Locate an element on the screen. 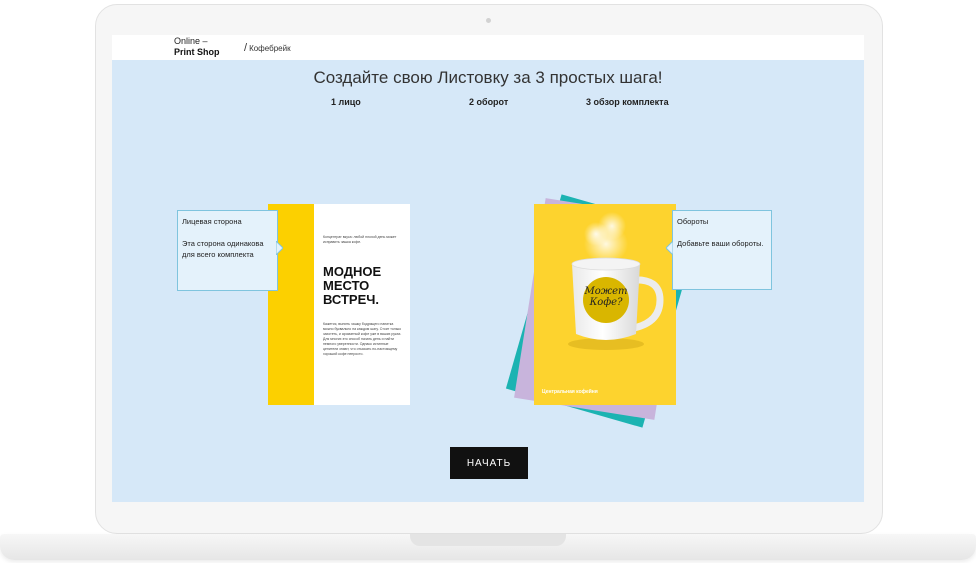 This screenshot has height=563, width=976. back-tooltip: Обороты Добавьте ваши обороты. is located at coordinates (722, 250).